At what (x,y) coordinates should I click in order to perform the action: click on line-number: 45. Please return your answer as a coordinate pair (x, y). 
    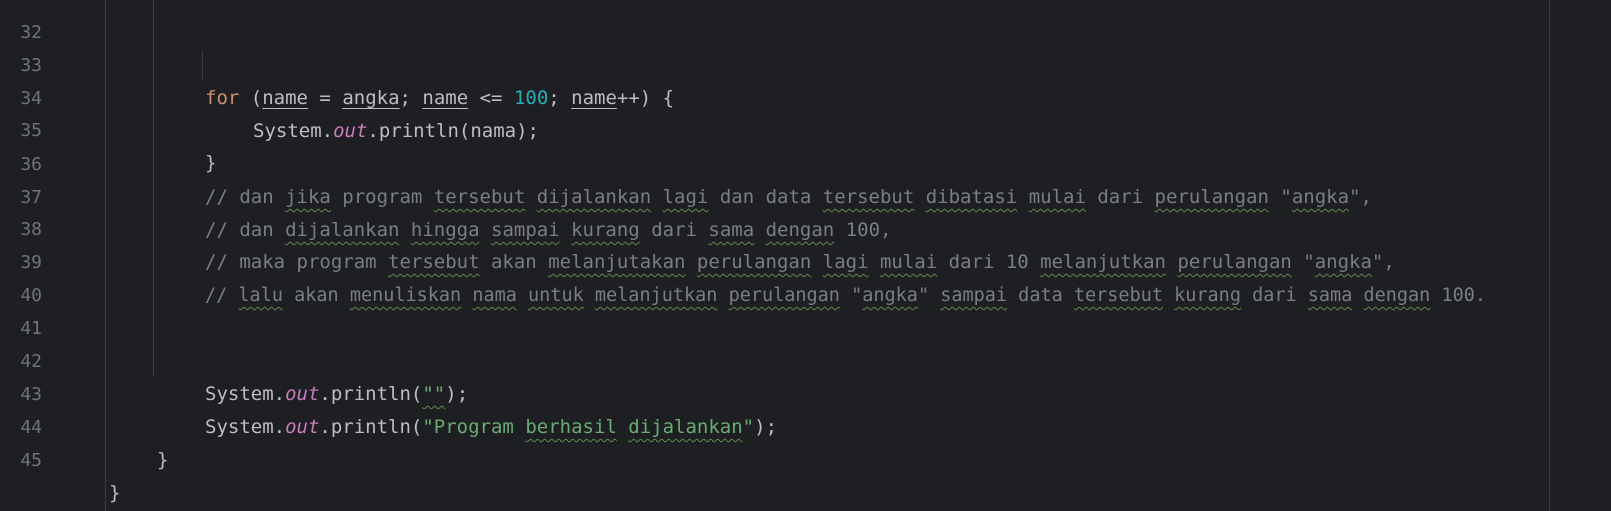
    Looking at the image, I should click on (31, 460).